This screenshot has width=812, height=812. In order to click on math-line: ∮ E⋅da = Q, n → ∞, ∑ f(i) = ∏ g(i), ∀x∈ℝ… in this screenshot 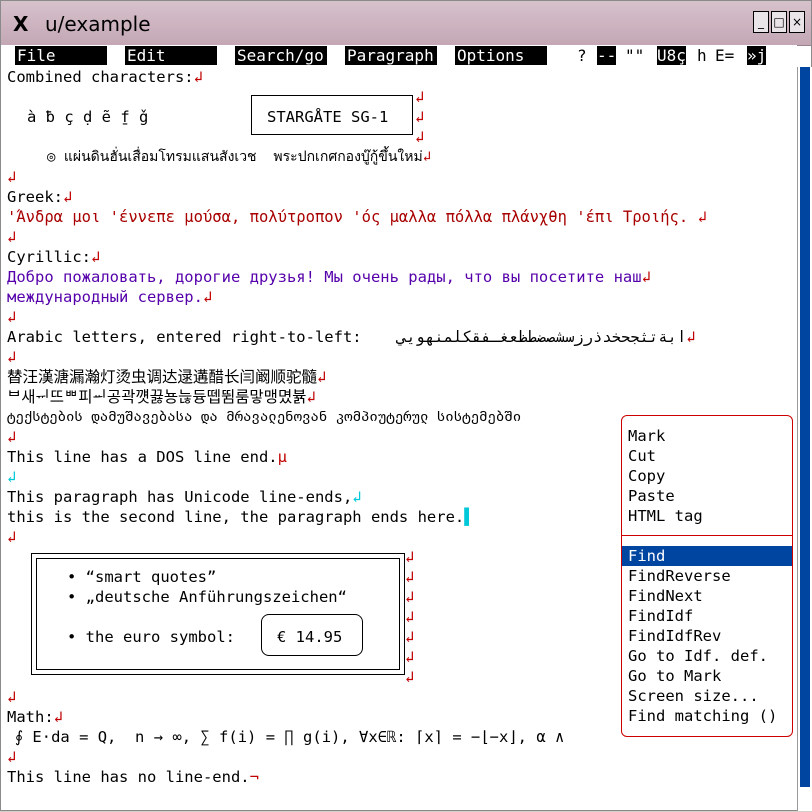, I will do `click(290, 737)`.